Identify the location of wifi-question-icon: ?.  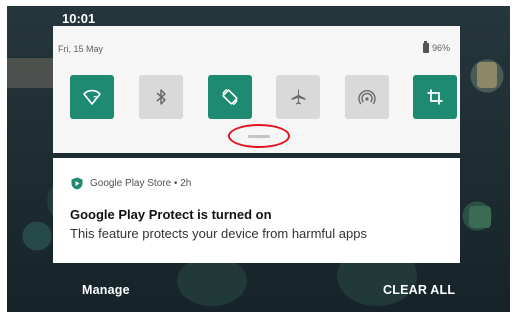
(92, 97).